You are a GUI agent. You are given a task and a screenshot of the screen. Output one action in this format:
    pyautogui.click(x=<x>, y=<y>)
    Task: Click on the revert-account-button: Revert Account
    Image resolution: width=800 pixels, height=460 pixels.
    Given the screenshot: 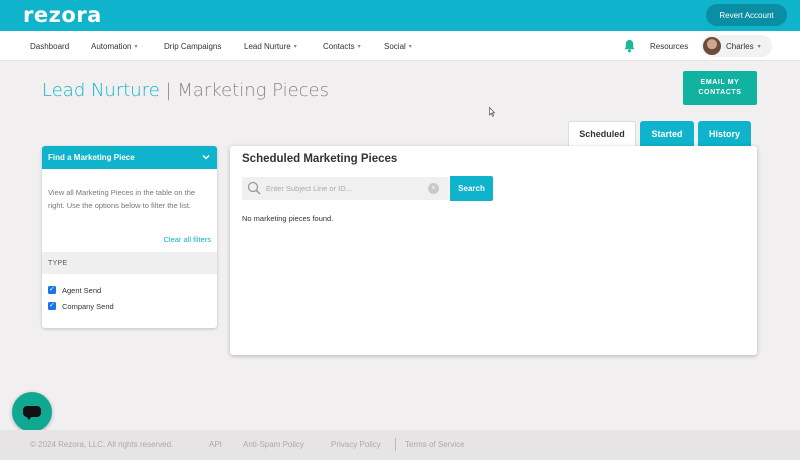 What is the action you would take?
    pyautogui.click(x=746, y=15)
    